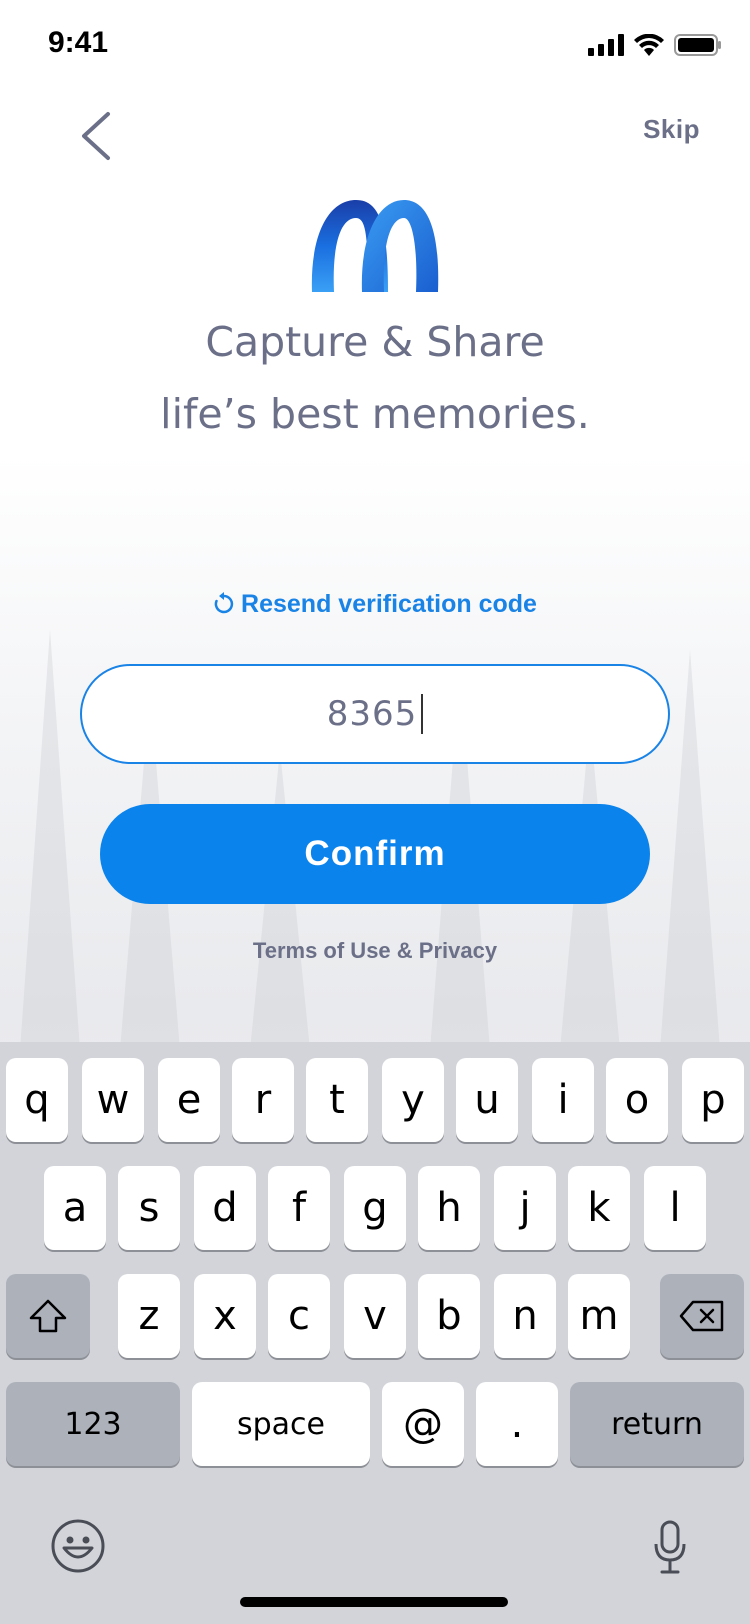 The width and height of the screenshot is (750, 1624). Describe the element at coordinates (637, 1100) in the screenshot. I see `key-o: o` at that location.